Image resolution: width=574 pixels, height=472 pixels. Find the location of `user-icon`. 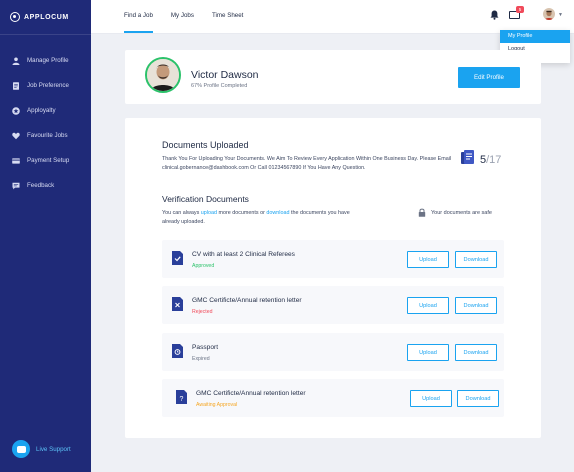

user-icon is located at coordinates (16, 61).